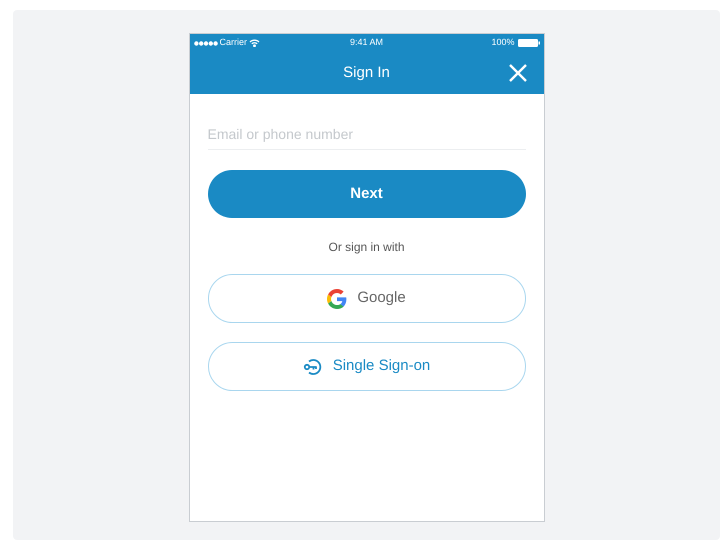 Image resolution: width=725 pixels, height=544 pixels. Describe the element at coordinates (234, 43) in the screenshot. I see `carrier-text: Carrier` at that location.